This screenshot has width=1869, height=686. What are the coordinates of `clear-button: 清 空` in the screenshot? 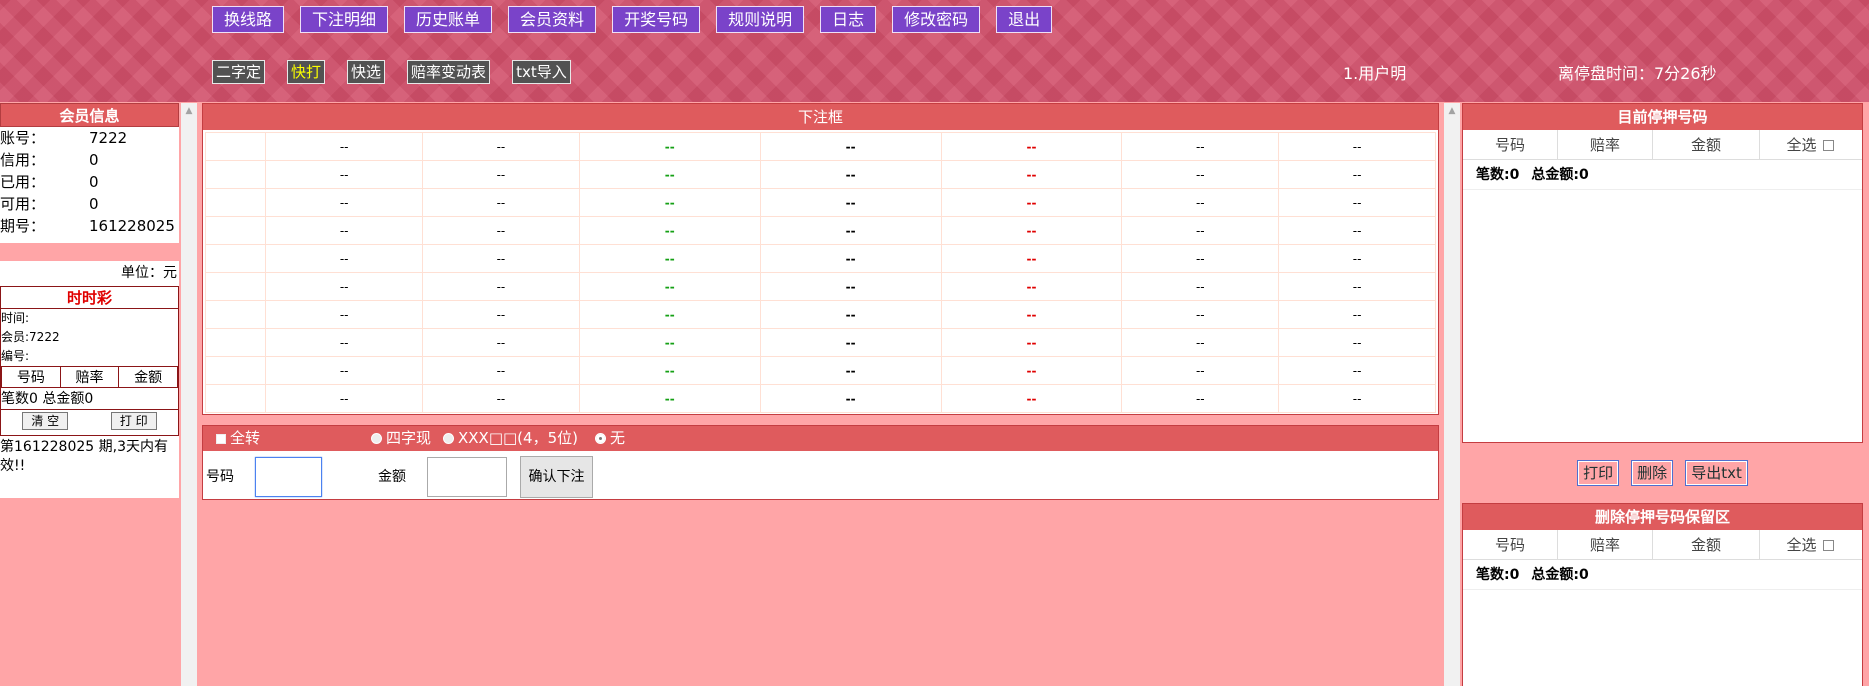 It's located at (45, 421).